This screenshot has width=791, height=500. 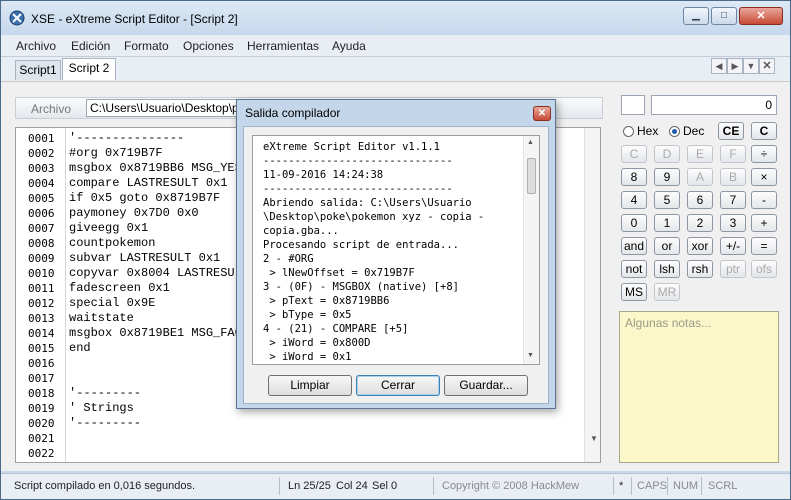 I want to click on line-number: 0007, so click(x=41, y=228).